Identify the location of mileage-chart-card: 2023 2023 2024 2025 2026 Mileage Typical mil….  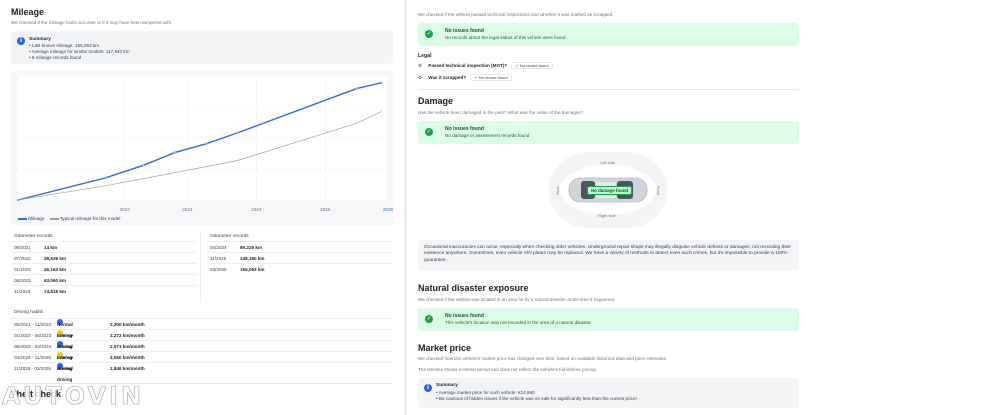
(202, 148).